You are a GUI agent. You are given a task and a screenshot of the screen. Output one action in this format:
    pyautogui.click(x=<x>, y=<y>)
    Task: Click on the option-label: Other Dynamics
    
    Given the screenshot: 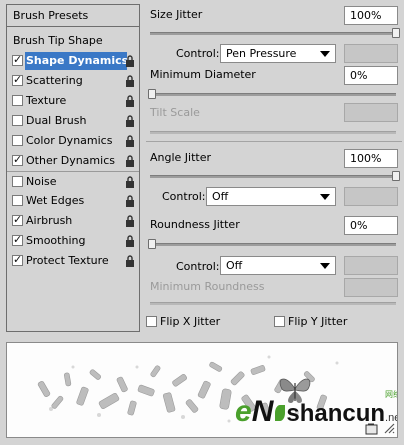 What is the action you would take?
    pyautogui.click(x=70, y=160)
    